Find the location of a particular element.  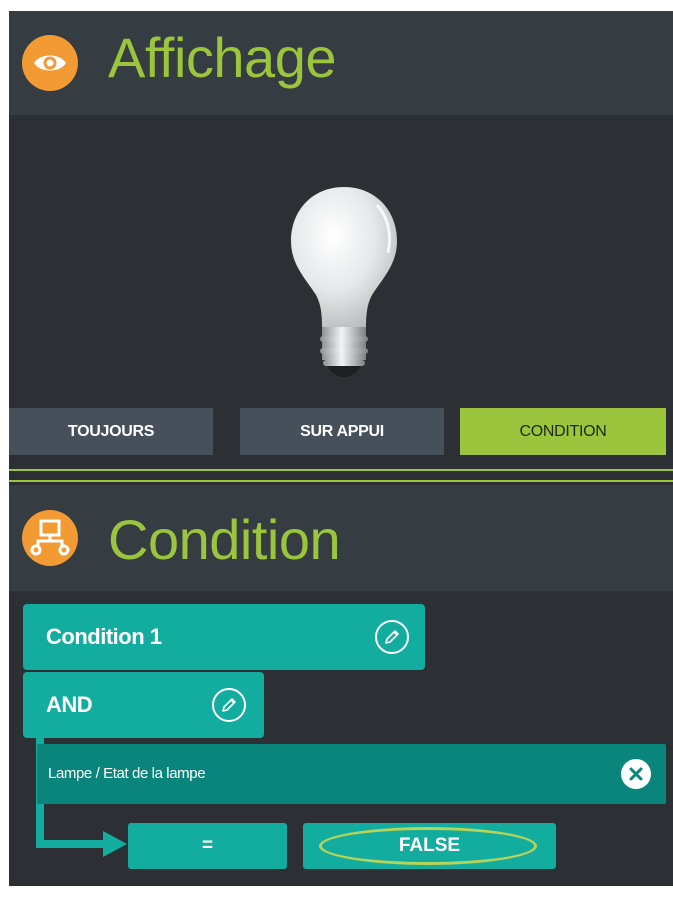

condition-section-header: Condition is located at coordinates (341, 538).